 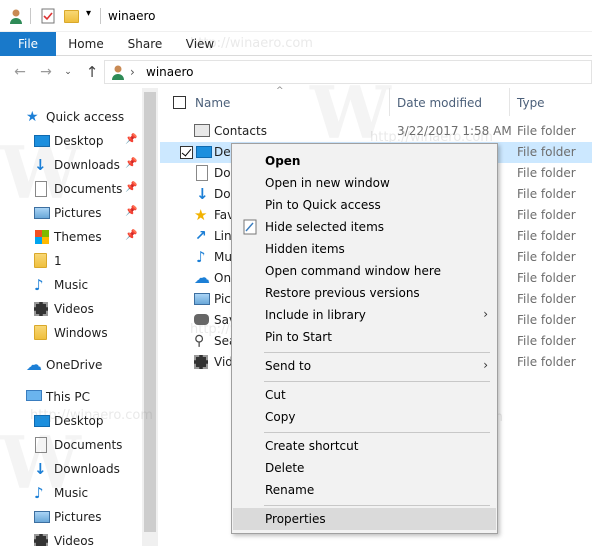 What do you see at coordinates (364, 227) in the screenshot?
I see `menu-item-hide-selected: Hide selected items` at bounding box center [364, 227].